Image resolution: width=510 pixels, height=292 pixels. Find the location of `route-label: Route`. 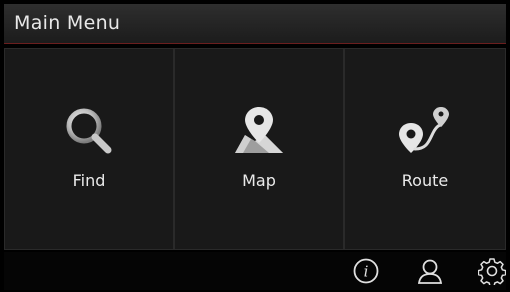

route-label: Route is located at coordinates (425, 180).